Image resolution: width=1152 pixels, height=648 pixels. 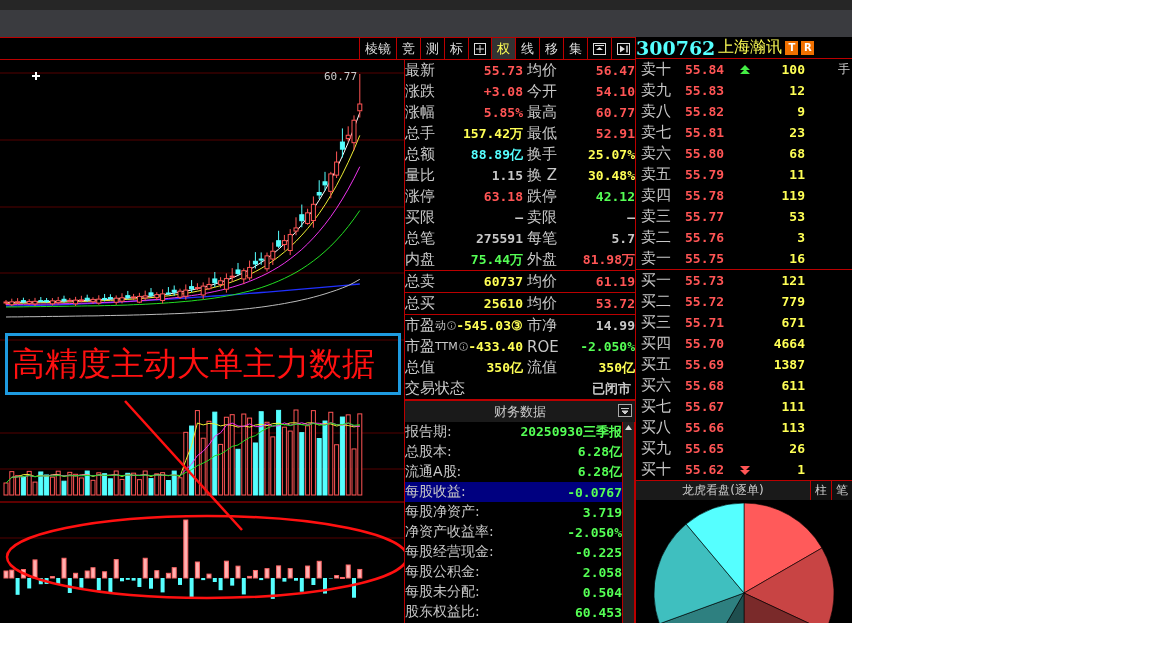 What do you see at coordinates (513, 492) in the screenshot?
I see `finance-row: 每股收益: -0.0767` at bounding box center [513, 492].